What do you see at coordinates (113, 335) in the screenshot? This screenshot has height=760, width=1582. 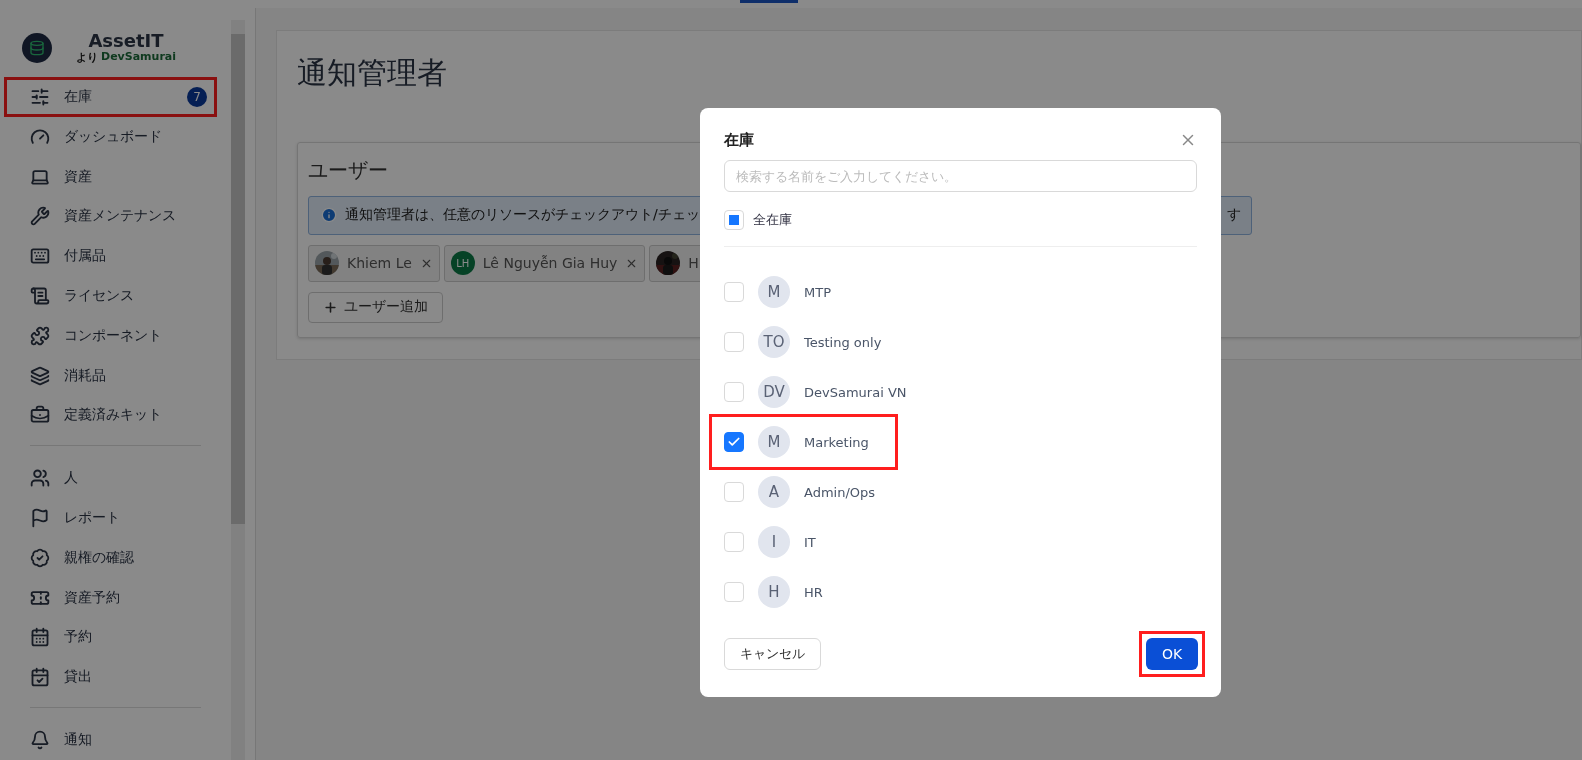 I see `sidebar-label: コンポーネント` at bounding box center [113, 335].